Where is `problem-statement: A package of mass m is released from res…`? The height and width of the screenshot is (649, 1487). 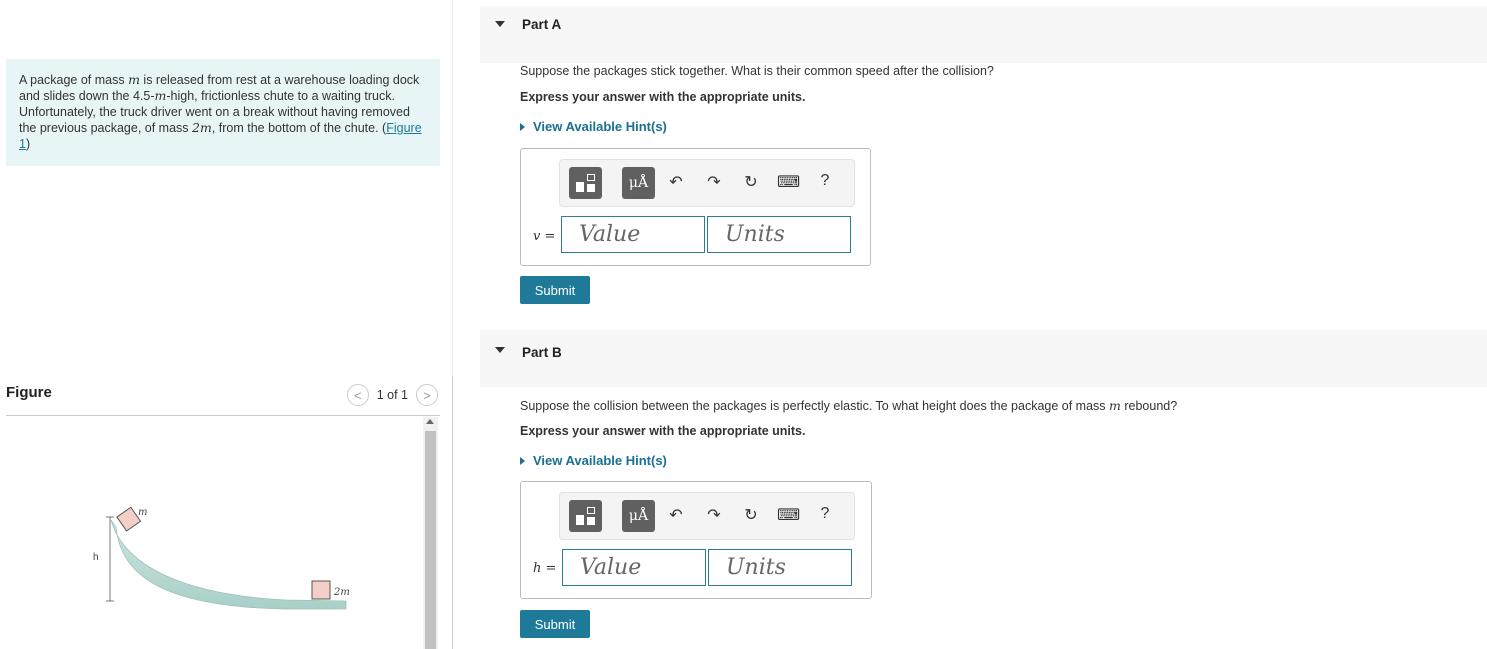
problem-statement: A package of mass m is released from res… is located at coordinates (223, 112).